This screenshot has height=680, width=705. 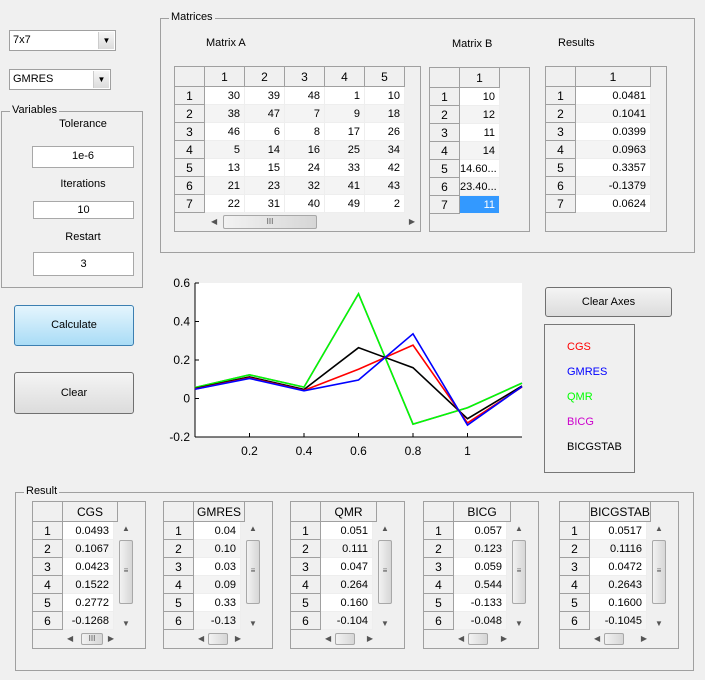 I want to click on clear-button: Clear, so click(x=74, y=393).